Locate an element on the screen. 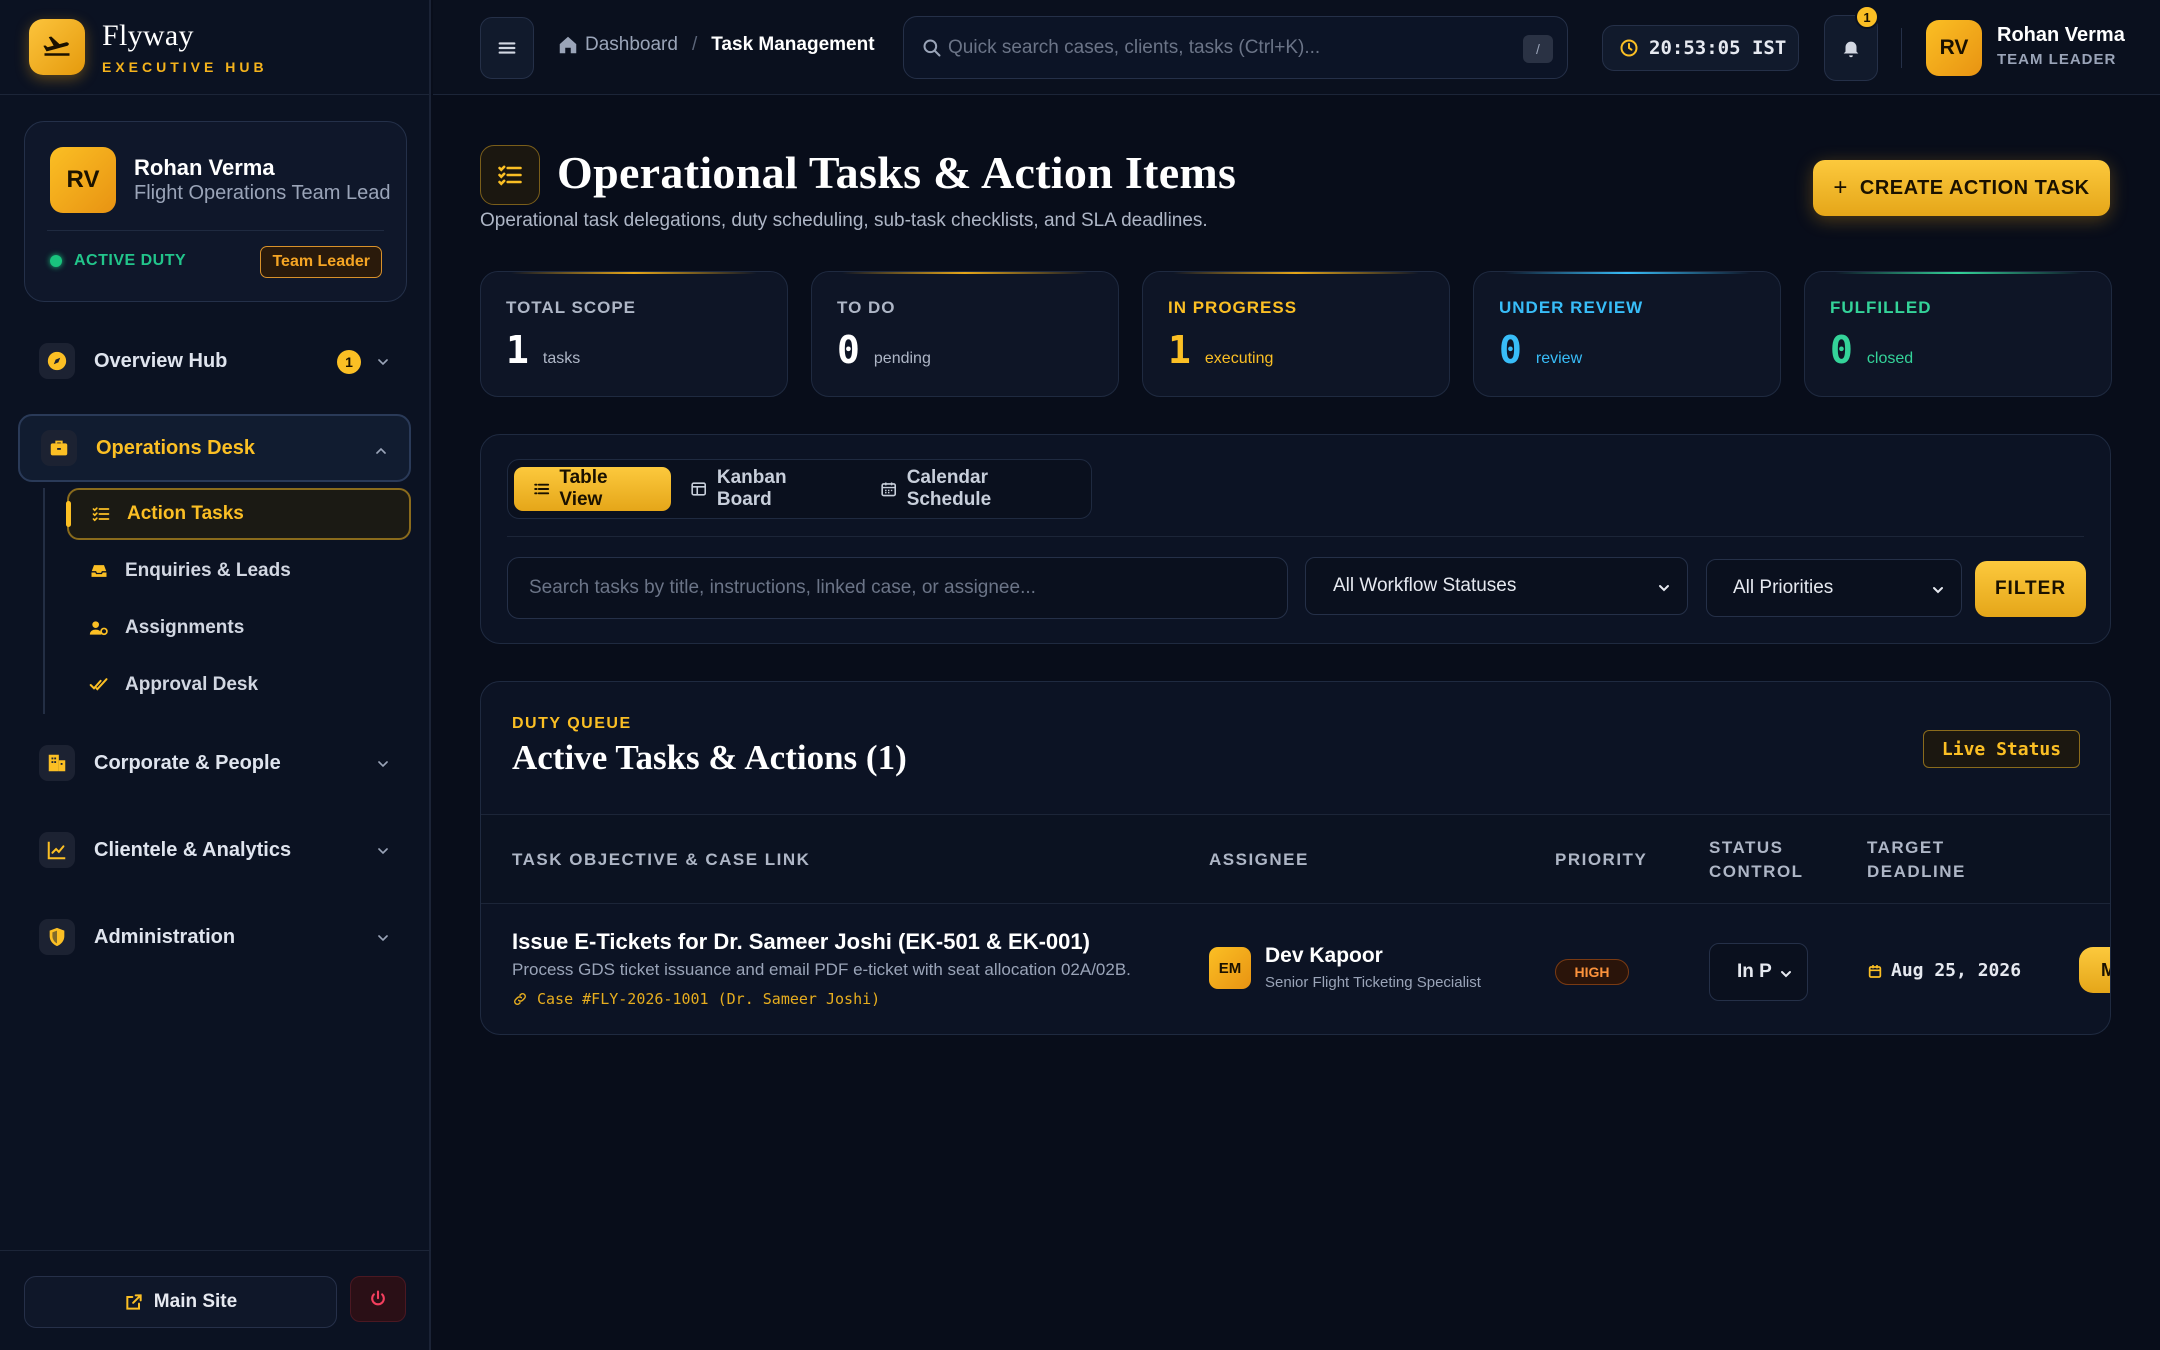  breadcrumb-home: Dashboard is located at coordinates (631, 45).